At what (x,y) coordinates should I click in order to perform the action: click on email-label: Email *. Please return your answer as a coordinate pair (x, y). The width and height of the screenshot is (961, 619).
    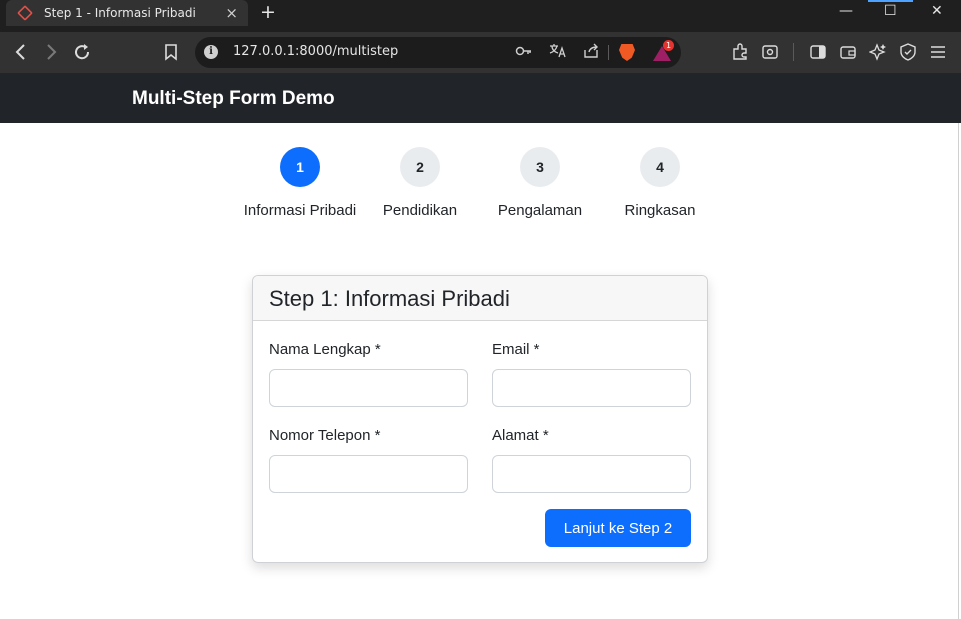
    Looking at the image, I should click on (516, 349).